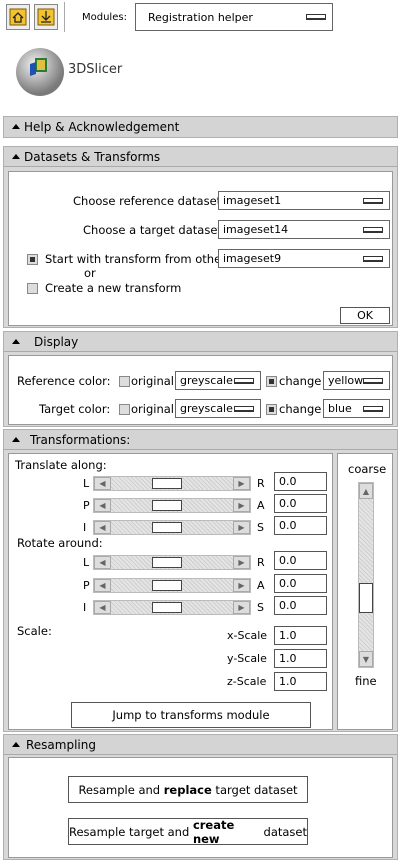 This screenshot has width=410, height=864. What do you see at coordinates (366, 598) in the screenshot?
I see `step-size-thumb` at bounding box center [366, 598].